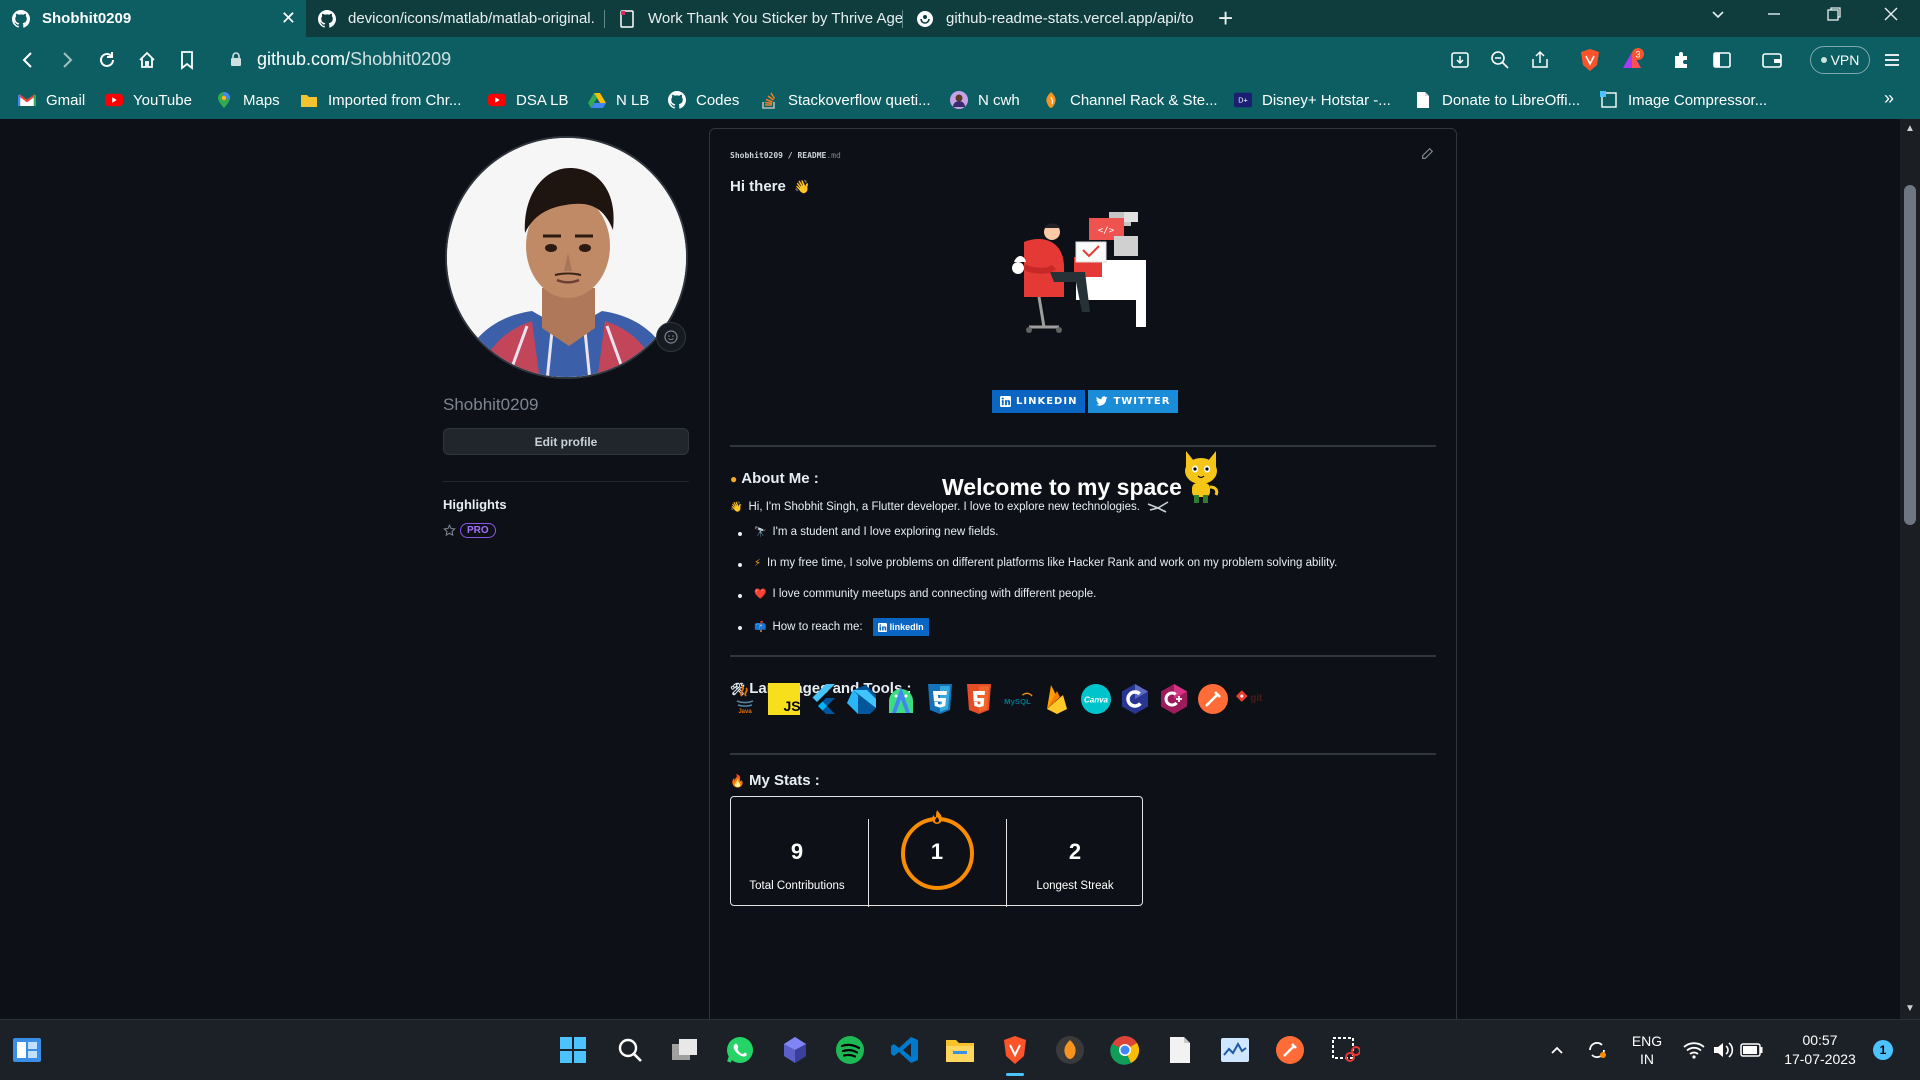 This screenshot has width=1920, height=1080. What do you see at coordinates (1180, 1050) in the screenshot?
I see `notepad-icon` at bounding box center [1180, 1050].